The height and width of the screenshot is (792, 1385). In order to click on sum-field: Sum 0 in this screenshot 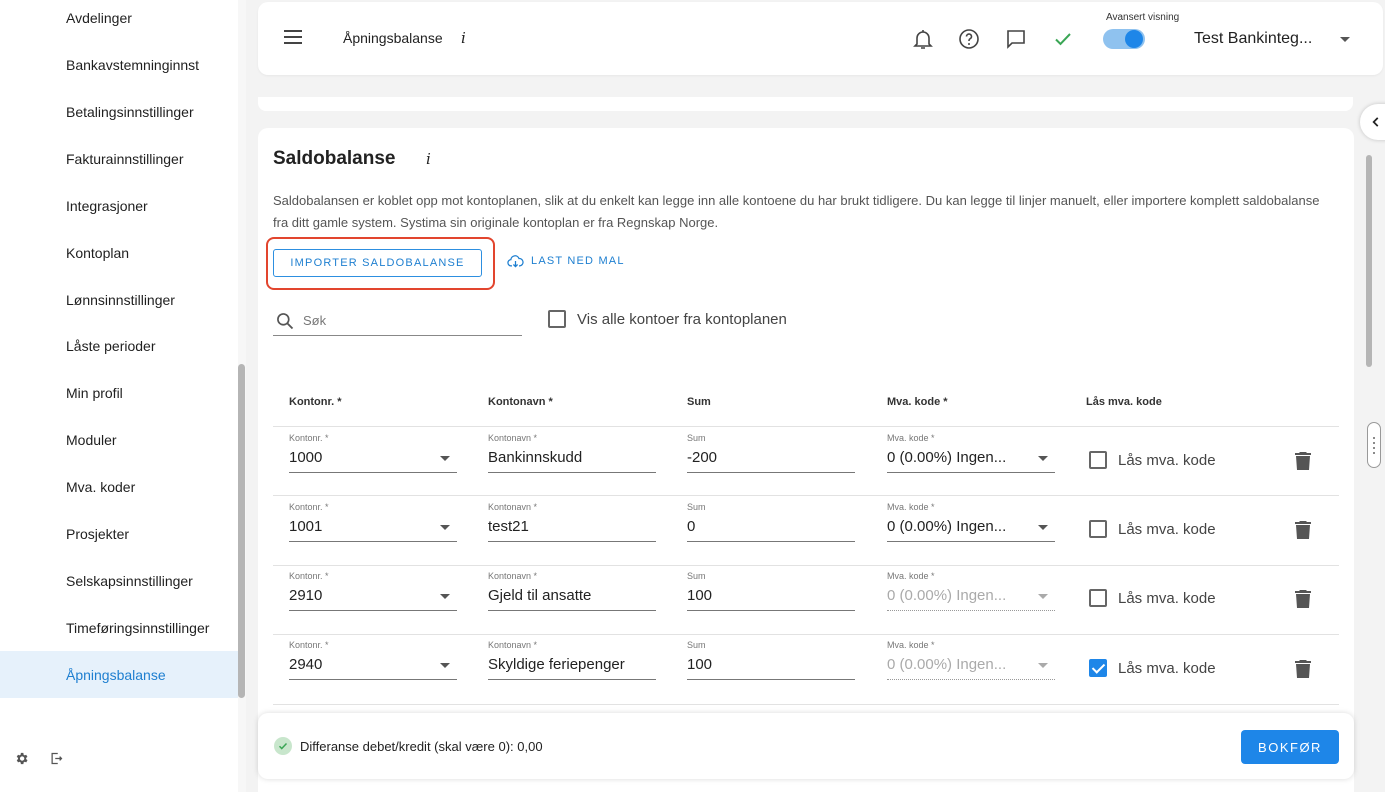, I will do `click(771, 522)`.